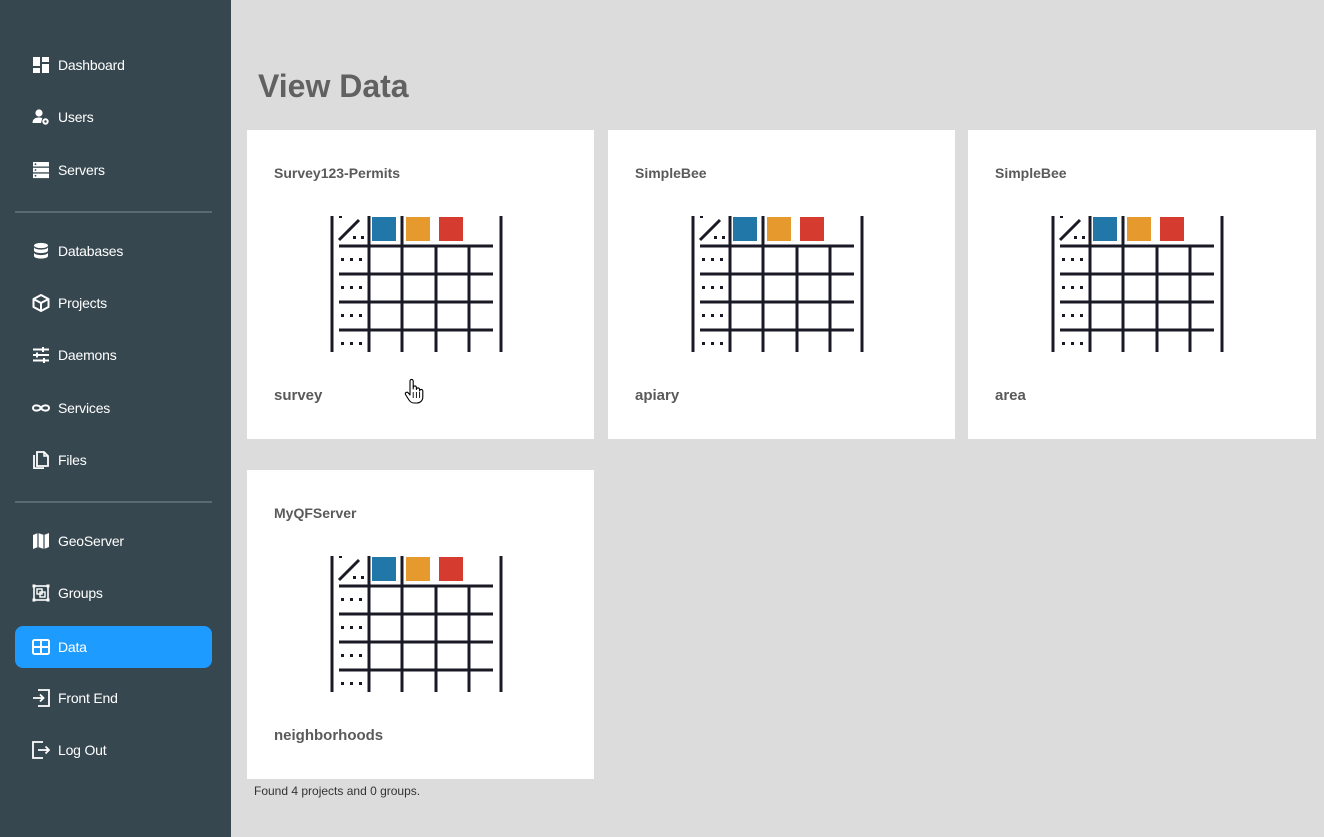 Image resolution: width=1324 pixels, height=837 pixels. Describe the element at coordinates (337, 791) in the screenshot. I see `results-summary: Found 4 projects and 0 groups.` at that location.